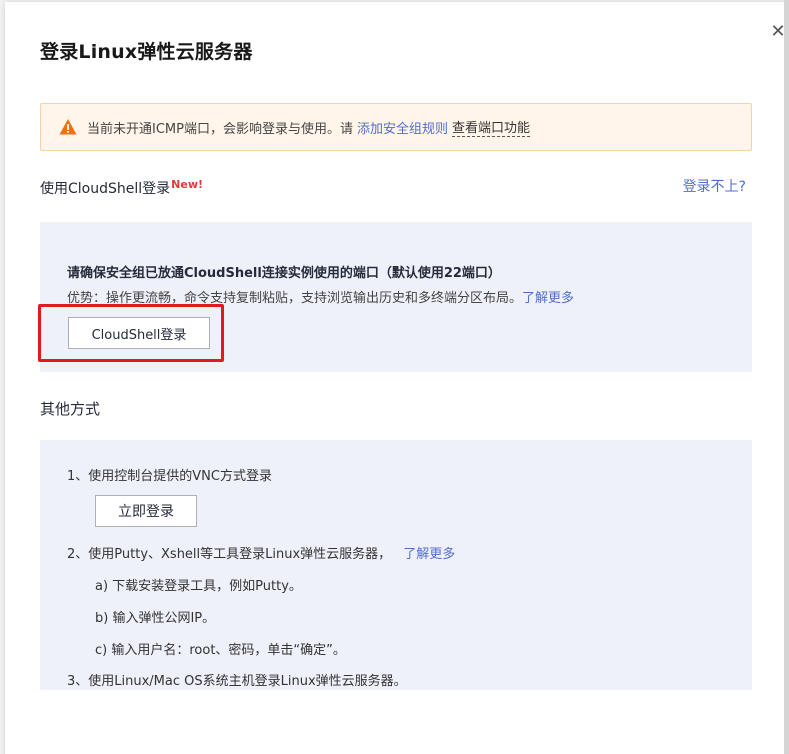 Image resolution: width=789 pixels, height=754 pixels. I want to click on cloudshell-notice: 请确保安全组已放通CloudShell连接实例使用的端口（默认使用22端口）, so click(284, 273).